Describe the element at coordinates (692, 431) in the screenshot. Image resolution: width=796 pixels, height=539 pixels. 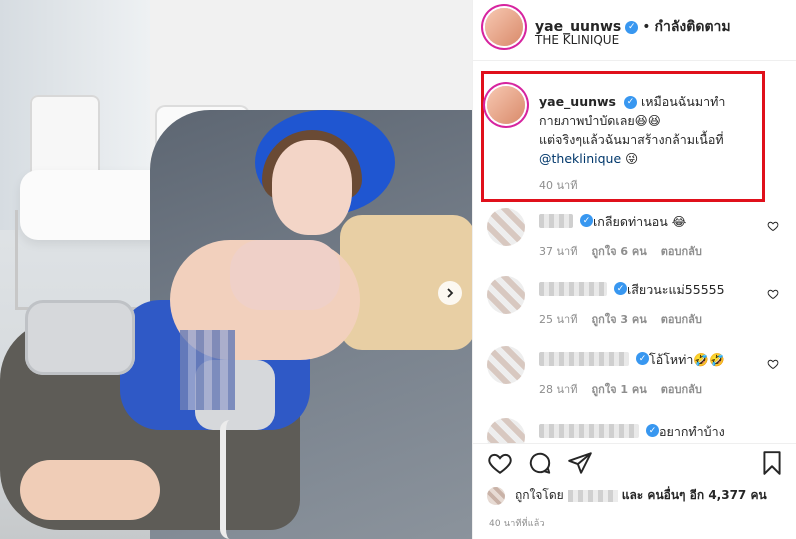
I see `comment-text: อยากทำบ้าง` at that location.